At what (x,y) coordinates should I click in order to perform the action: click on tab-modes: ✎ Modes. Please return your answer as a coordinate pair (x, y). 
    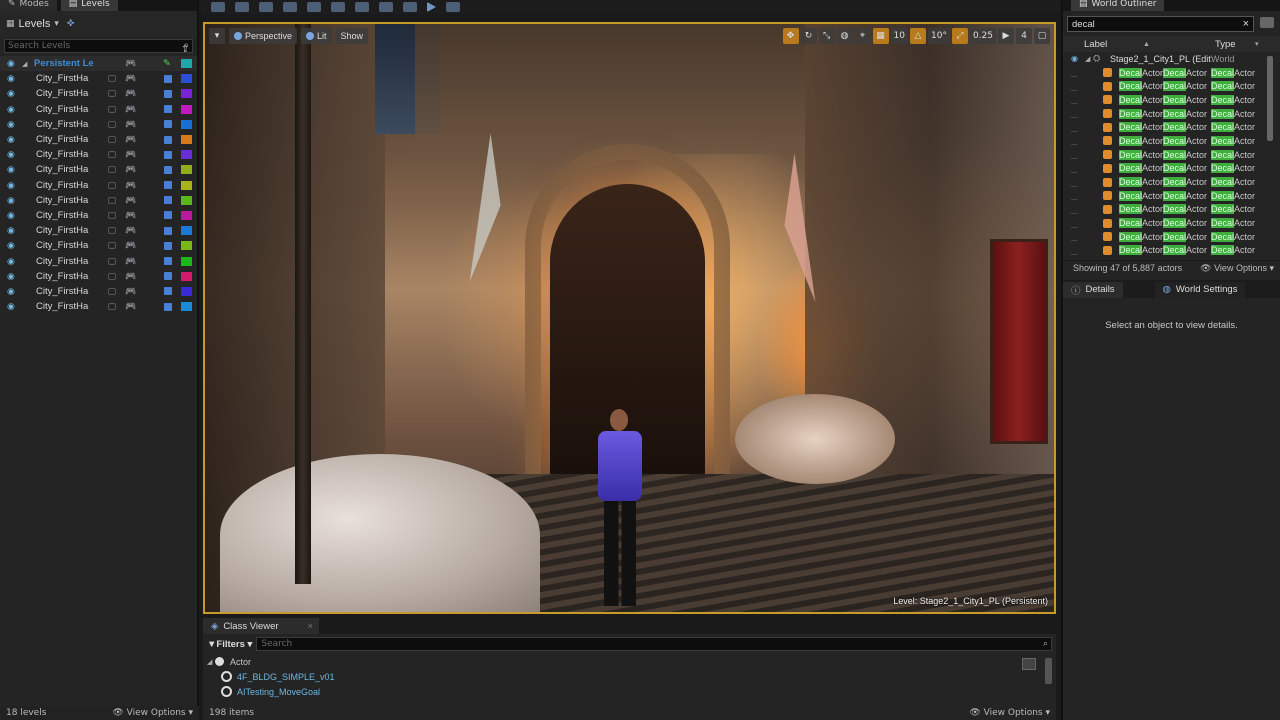
    Looking at the image, I should click on (28, 5).